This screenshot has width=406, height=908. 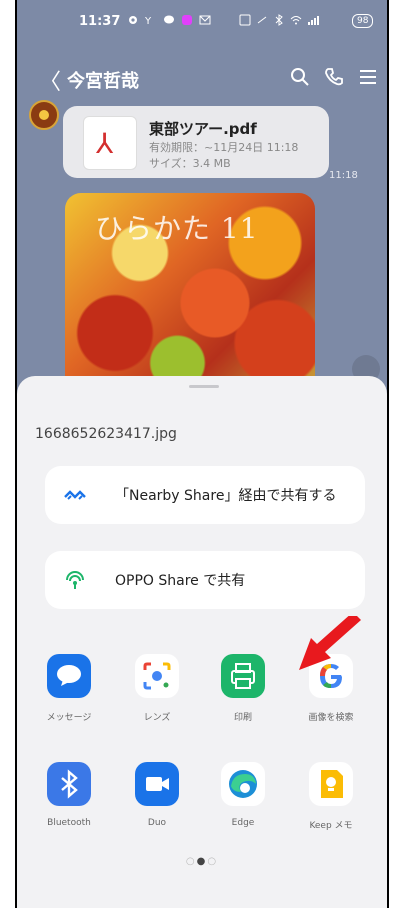 What do you see at coordinates (262, 20) in the screenshot?
I see `mute-icon` at bounding box center [262, 20].